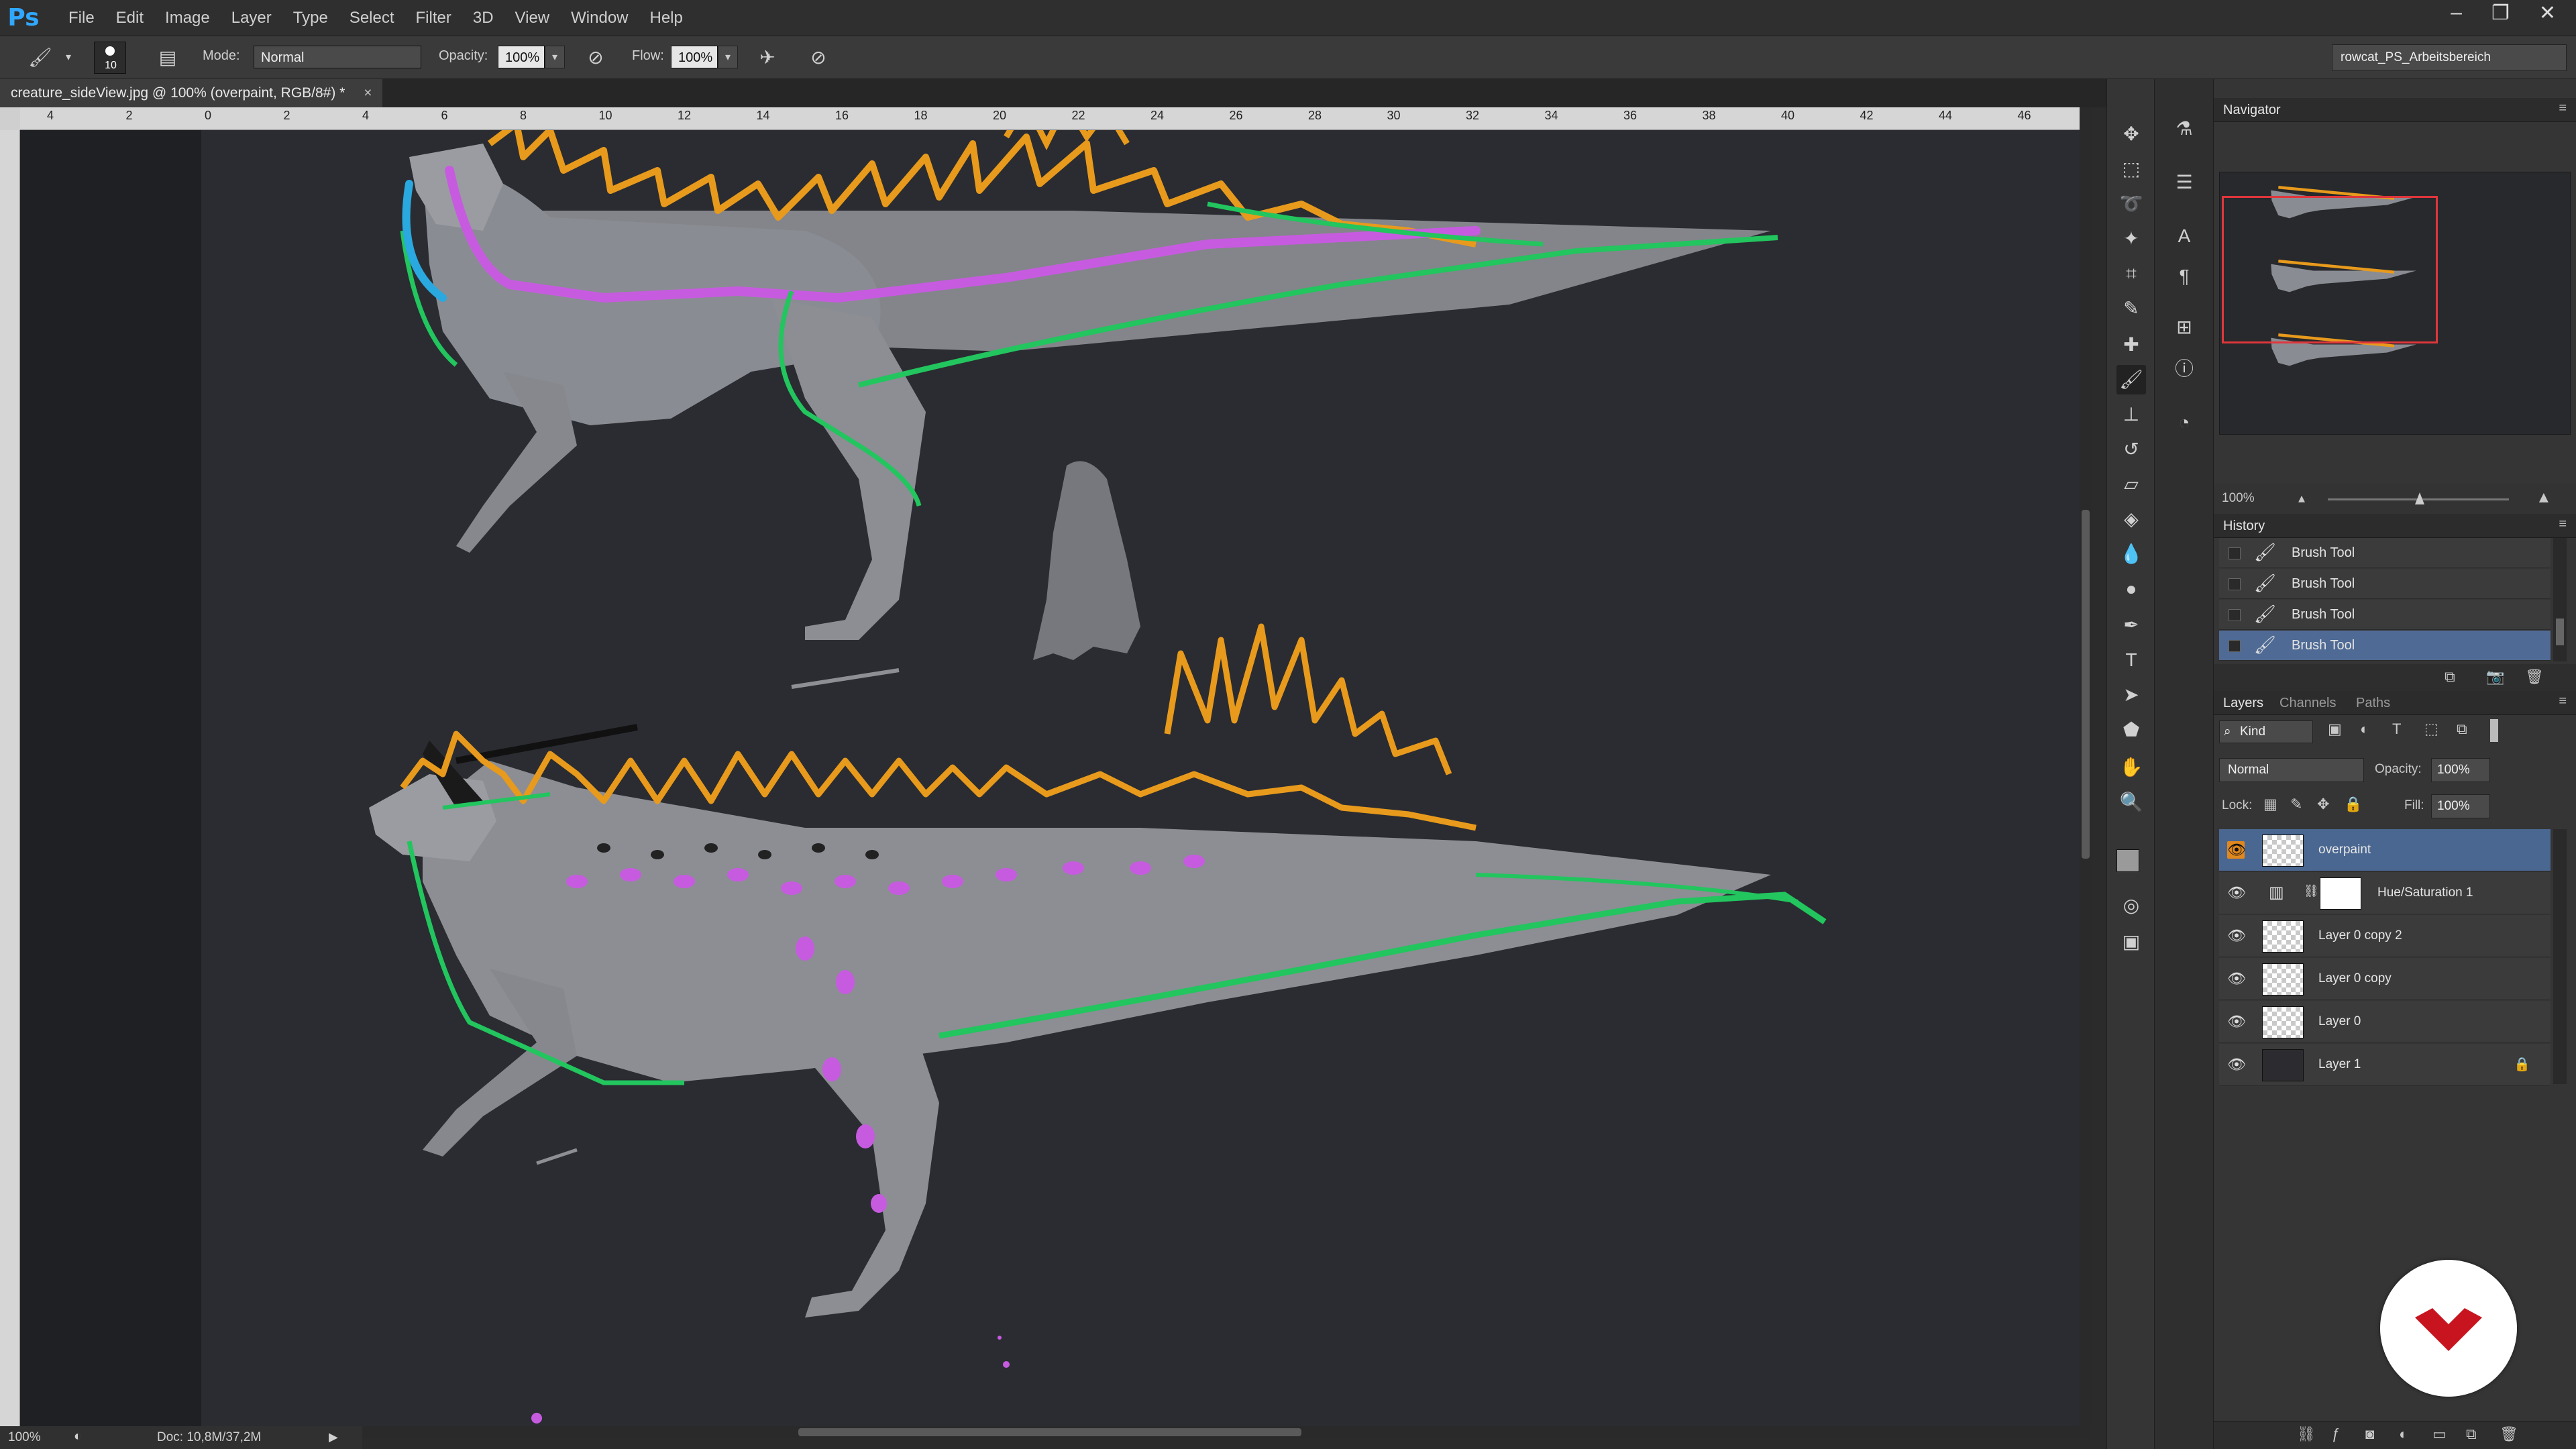  What do you see at coordinates (2353, 804) in the screenshot?
I see `lock-all-icon: 🔒` at bounding box center [2353, 804].